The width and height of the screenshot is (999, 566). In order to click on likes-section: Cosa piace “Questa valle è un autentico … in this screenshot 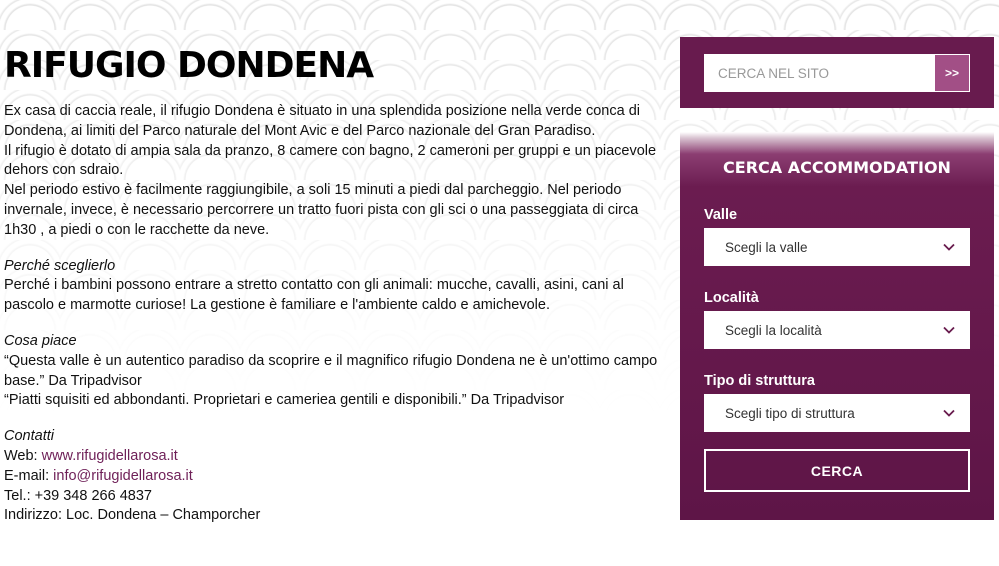, I will do `click(331, 371)`.